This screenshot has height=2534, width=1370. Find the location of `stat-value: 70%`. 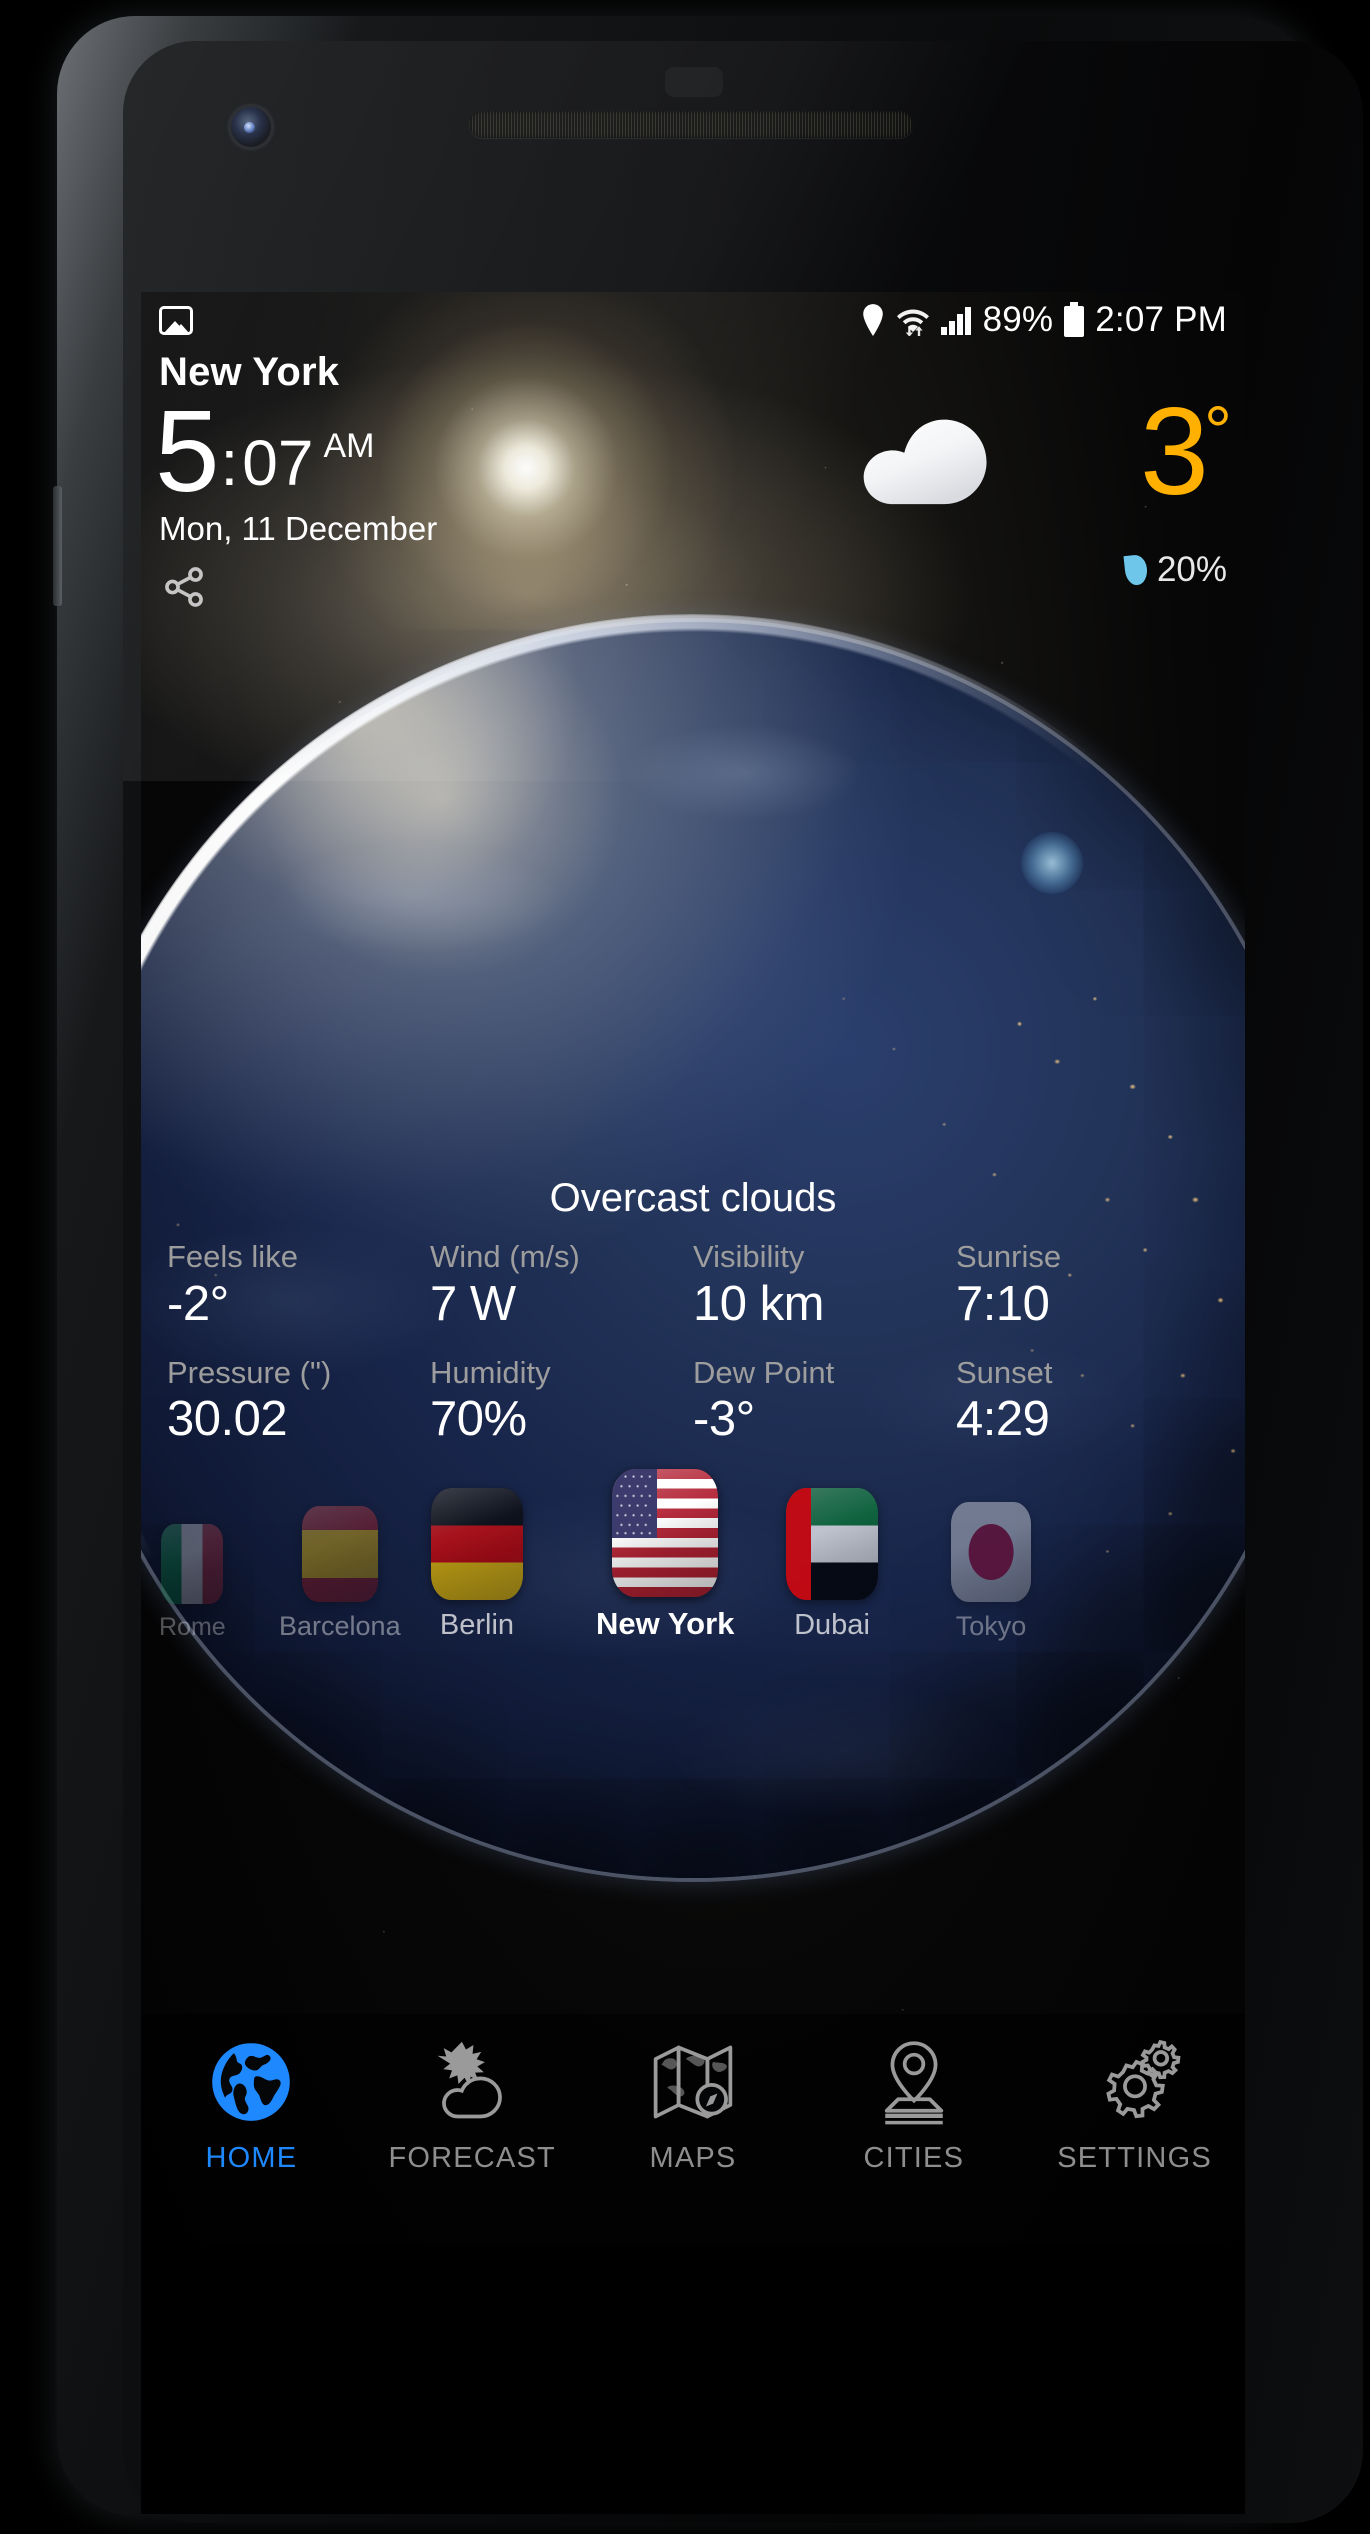

stat-value: 70% is located at coordinates (478, 1419).